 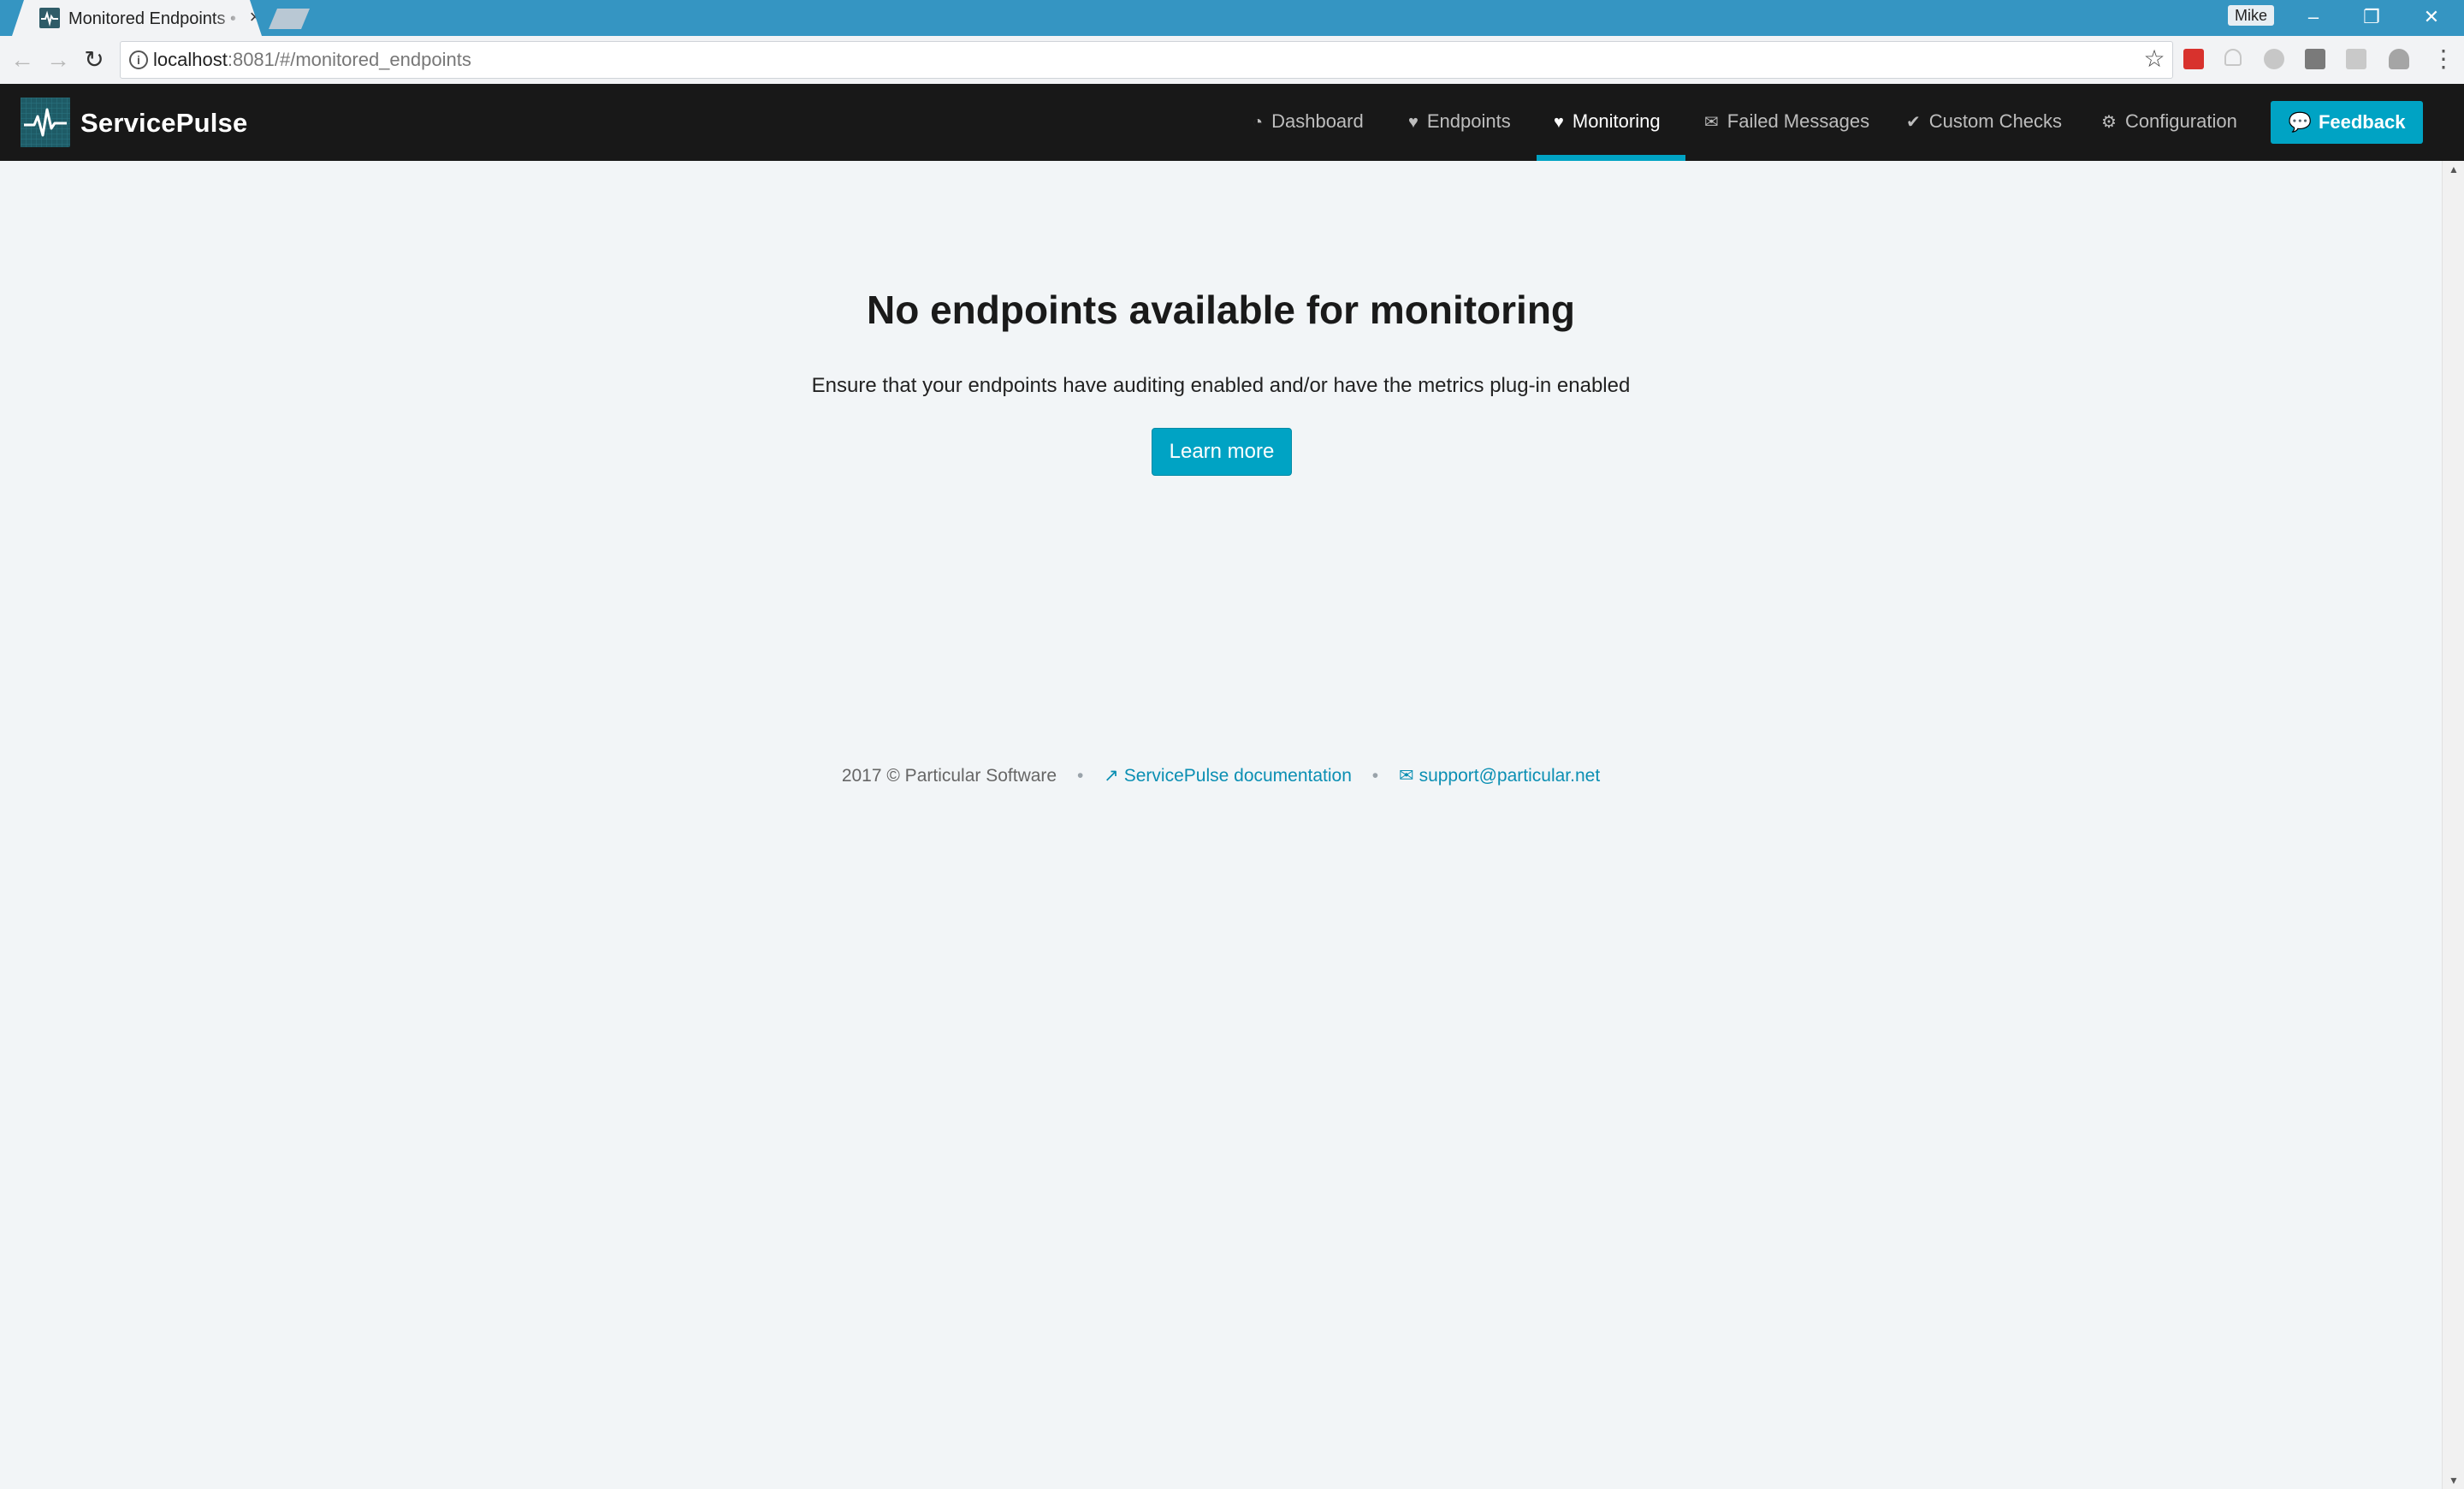 I want to click on url-text: localhost:8081/#/monitored_endpoints, so click(x=312, y=60).